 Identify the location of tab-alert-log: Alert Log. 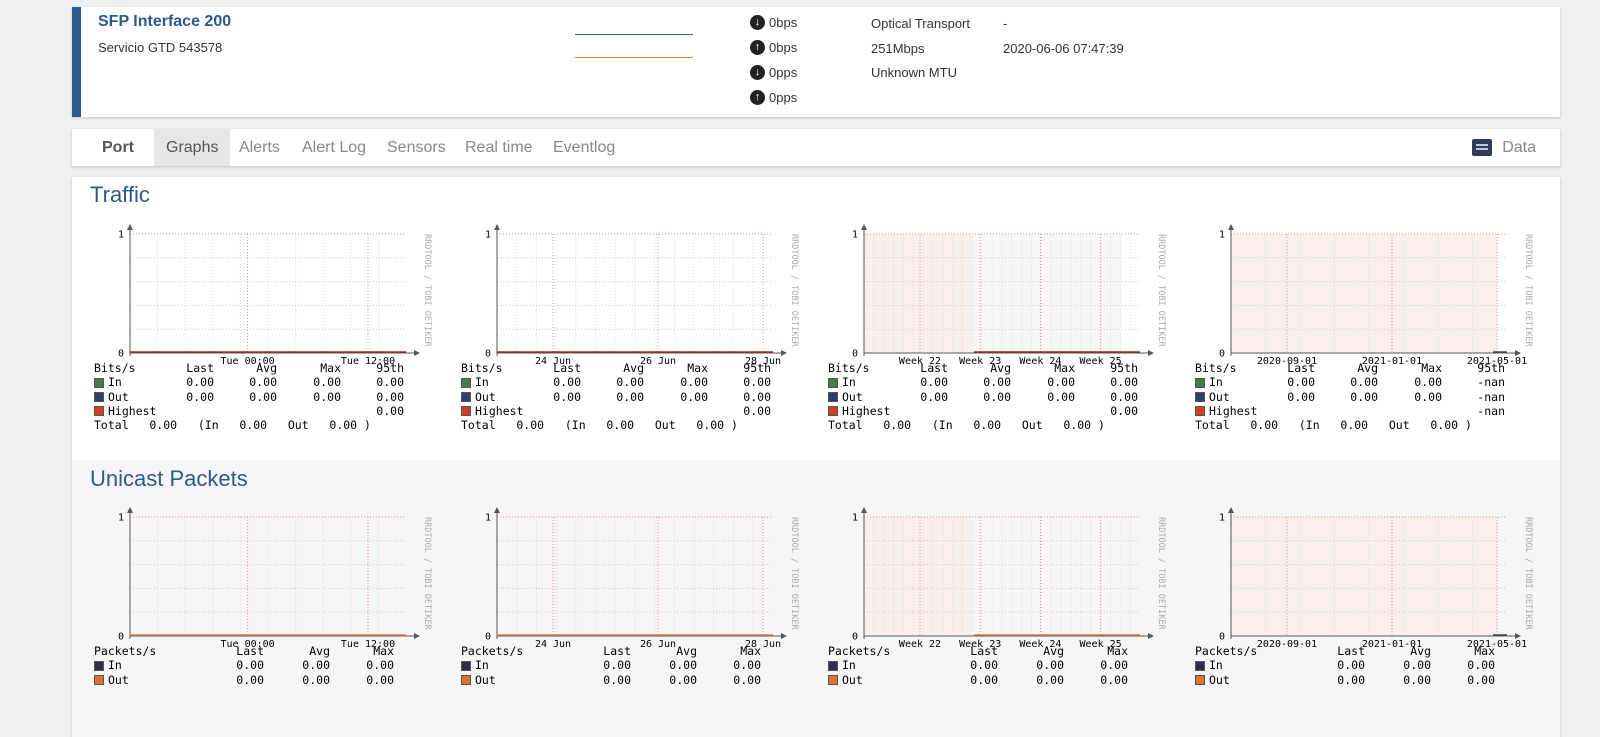
(334, 147).